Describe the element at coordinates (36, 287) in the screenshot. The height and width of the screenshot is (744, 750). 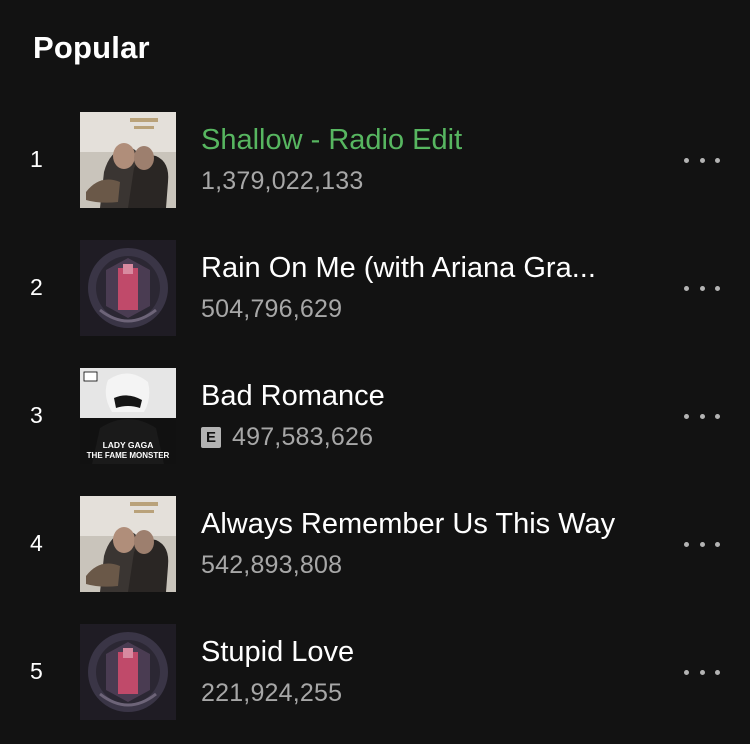
I see `track-number: 2` at that location.